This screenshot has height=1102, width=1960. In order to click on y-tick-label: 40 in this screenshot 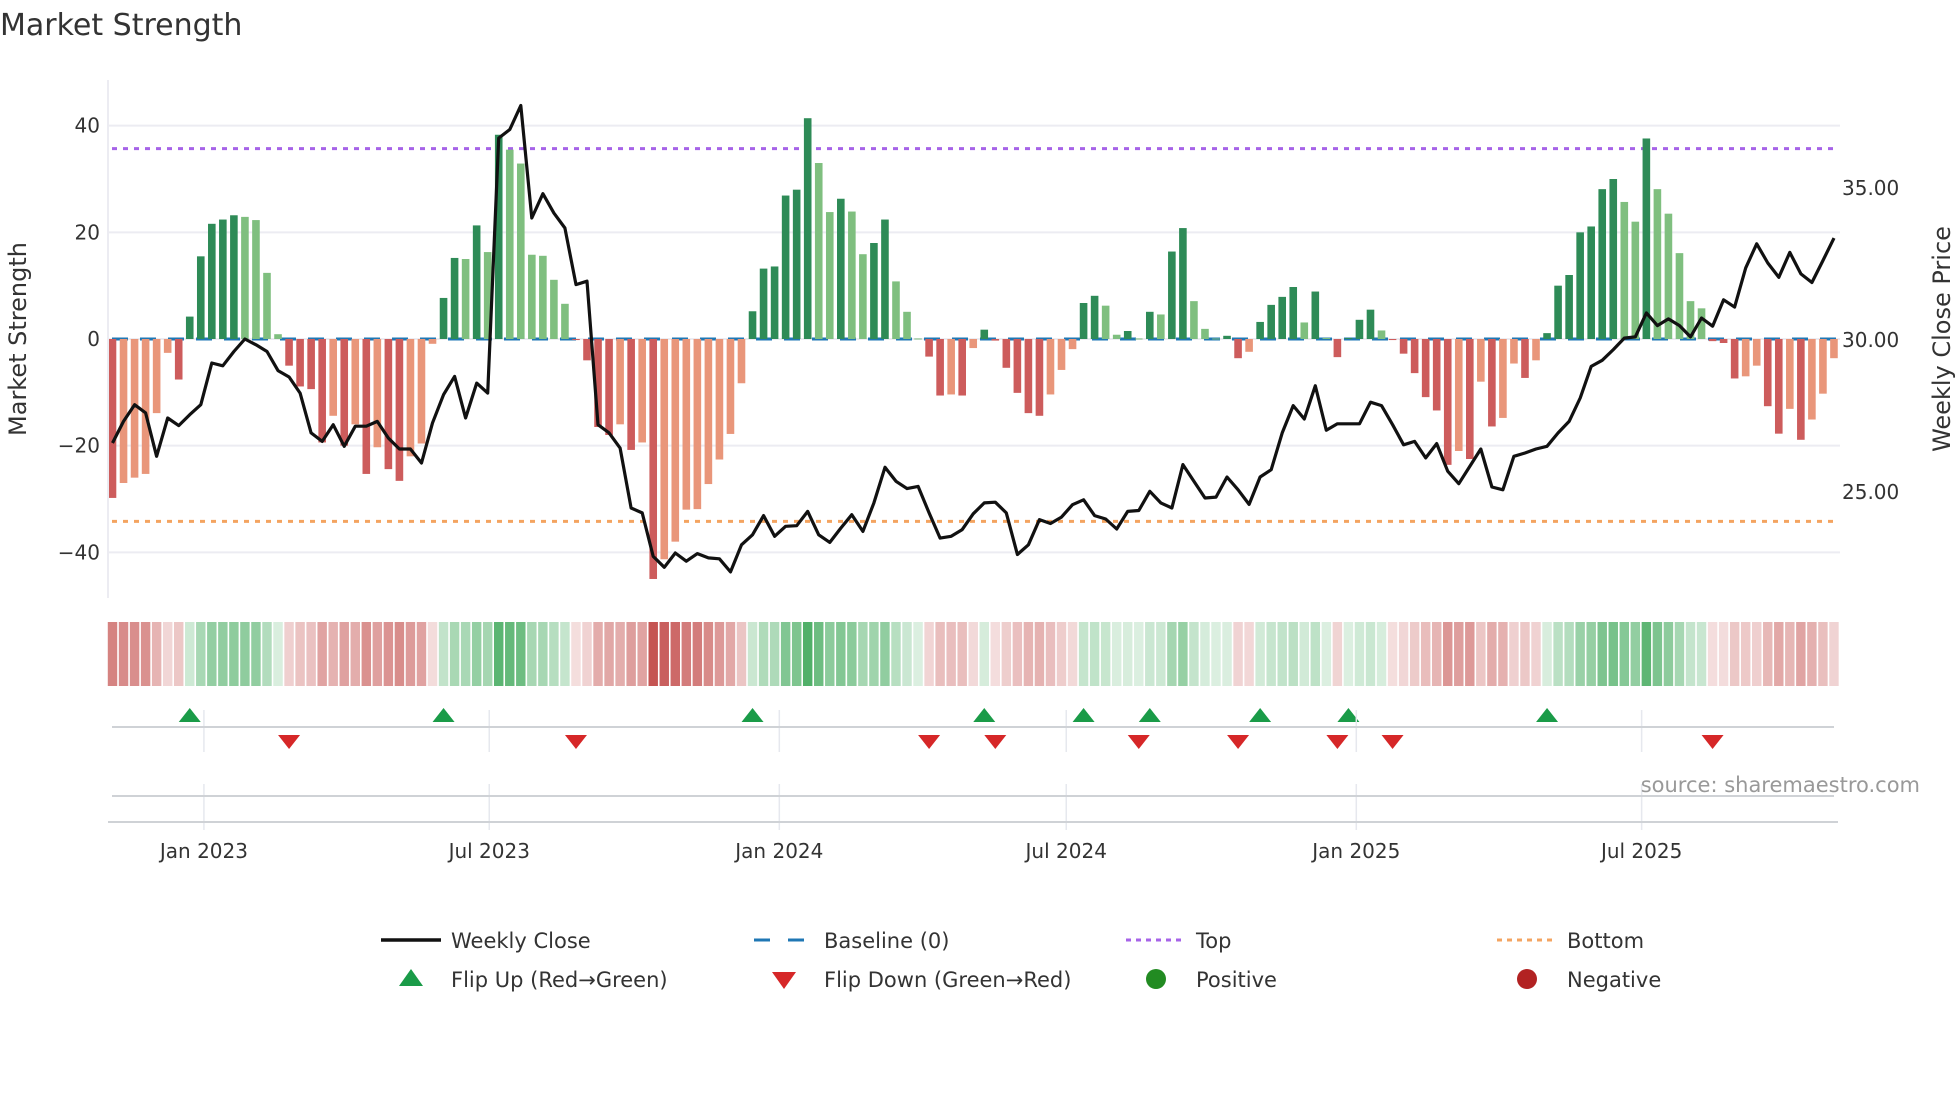, I will do `click(87, 126)`.